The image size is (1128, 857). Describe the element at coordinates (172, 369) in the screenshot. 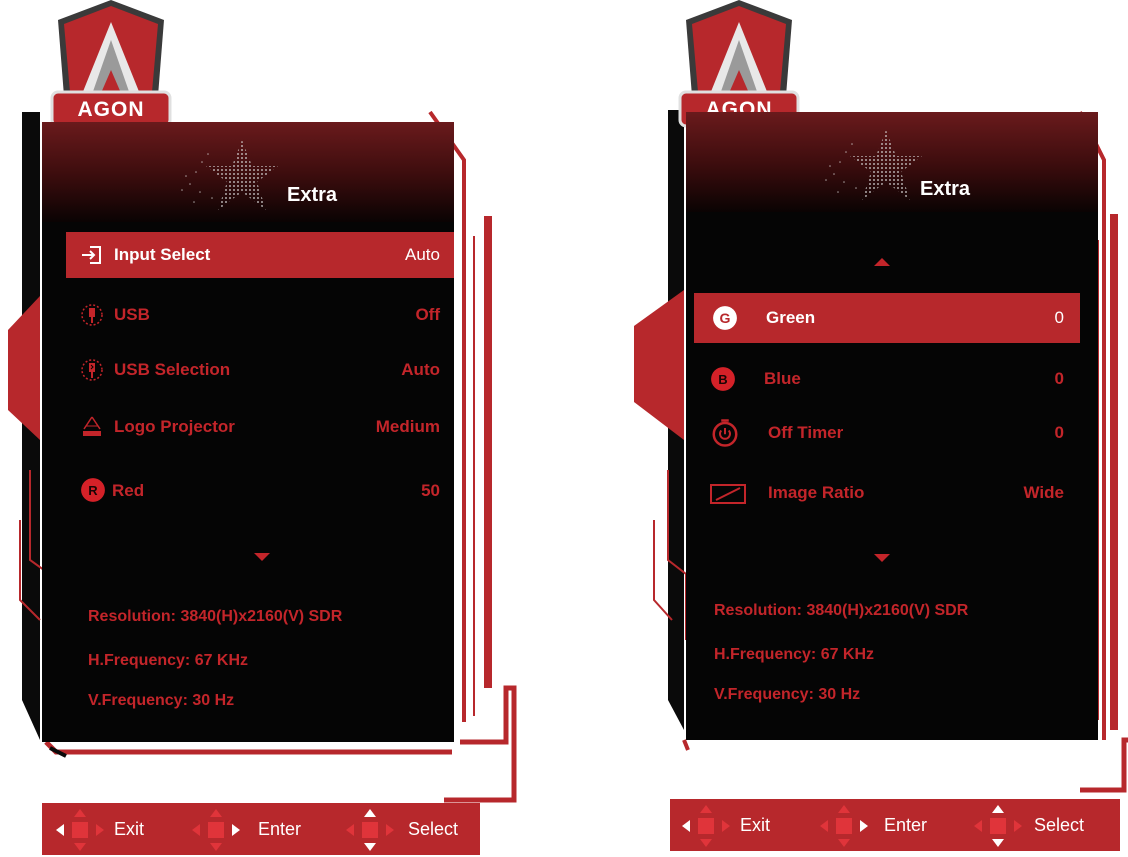

I see `menu-item-label: USB Selection` at that location.